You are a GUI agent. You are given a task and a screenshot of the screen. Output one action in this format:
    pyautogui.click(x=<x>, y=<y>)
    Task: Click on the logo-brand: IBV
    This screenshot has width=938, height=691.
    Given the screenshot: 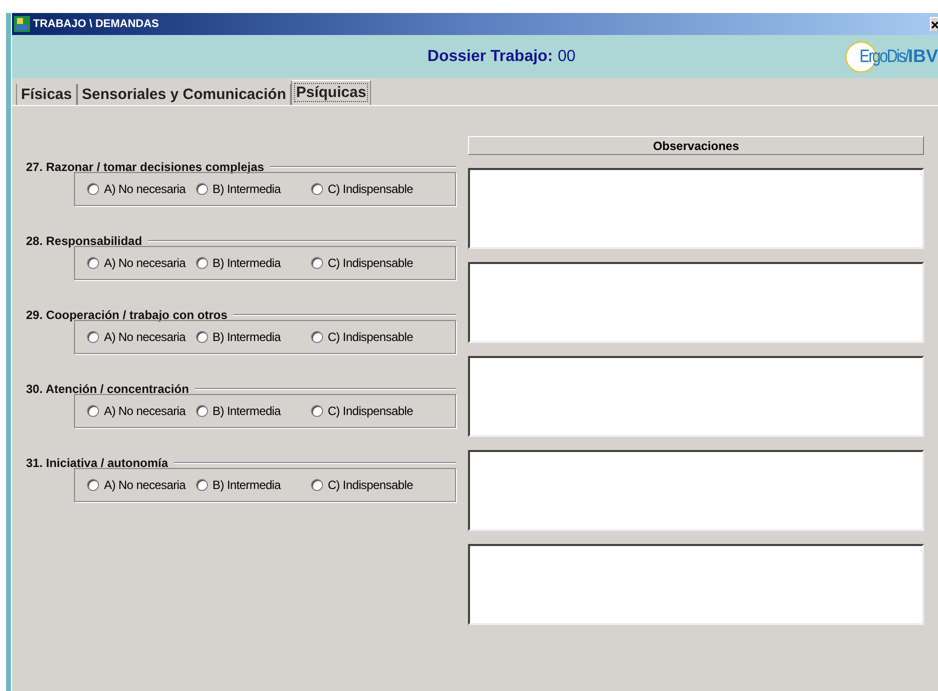 What is the action you would take?
    pyautogui.click(x=923, y=56)
    